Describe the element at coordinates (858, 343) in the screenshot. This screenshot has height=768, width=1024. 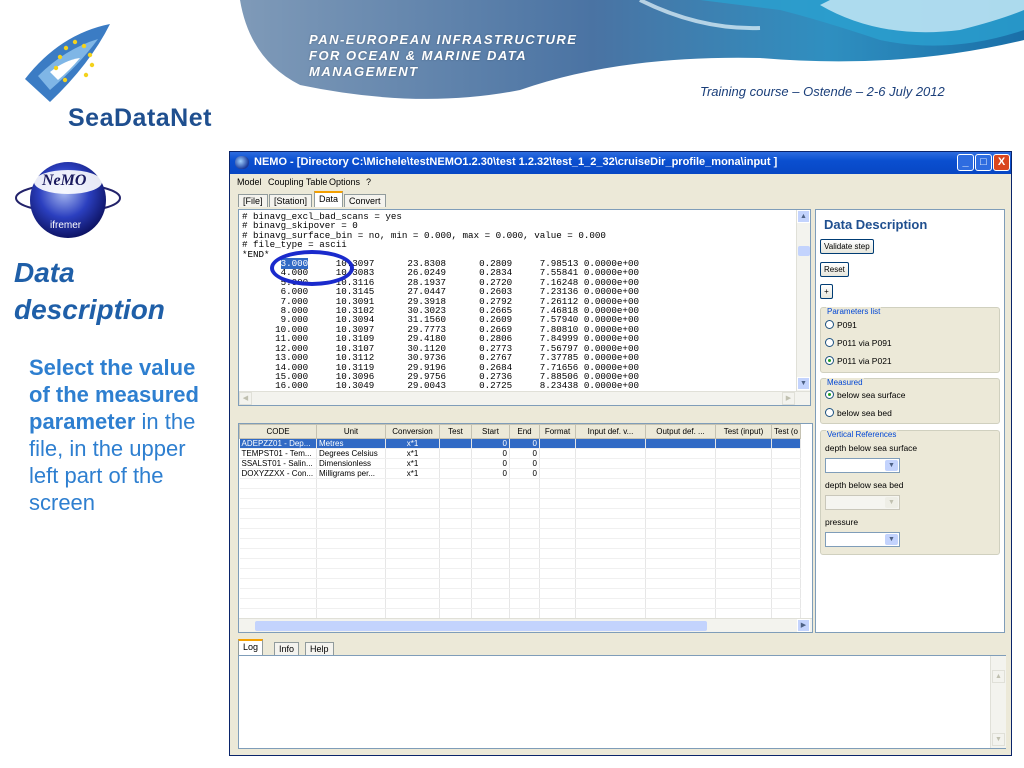
I see `radio-p011-via-p091: P011 via P091` at that location.